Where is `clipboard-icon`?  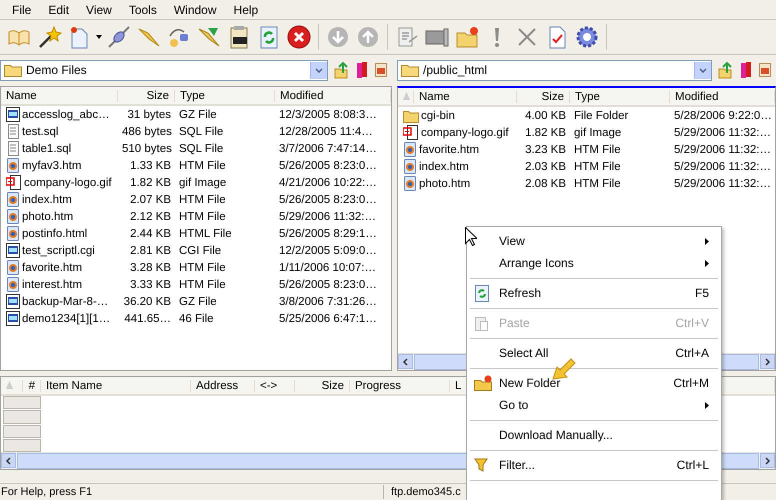
clipboard-icon is located at coordinates (481, 323).